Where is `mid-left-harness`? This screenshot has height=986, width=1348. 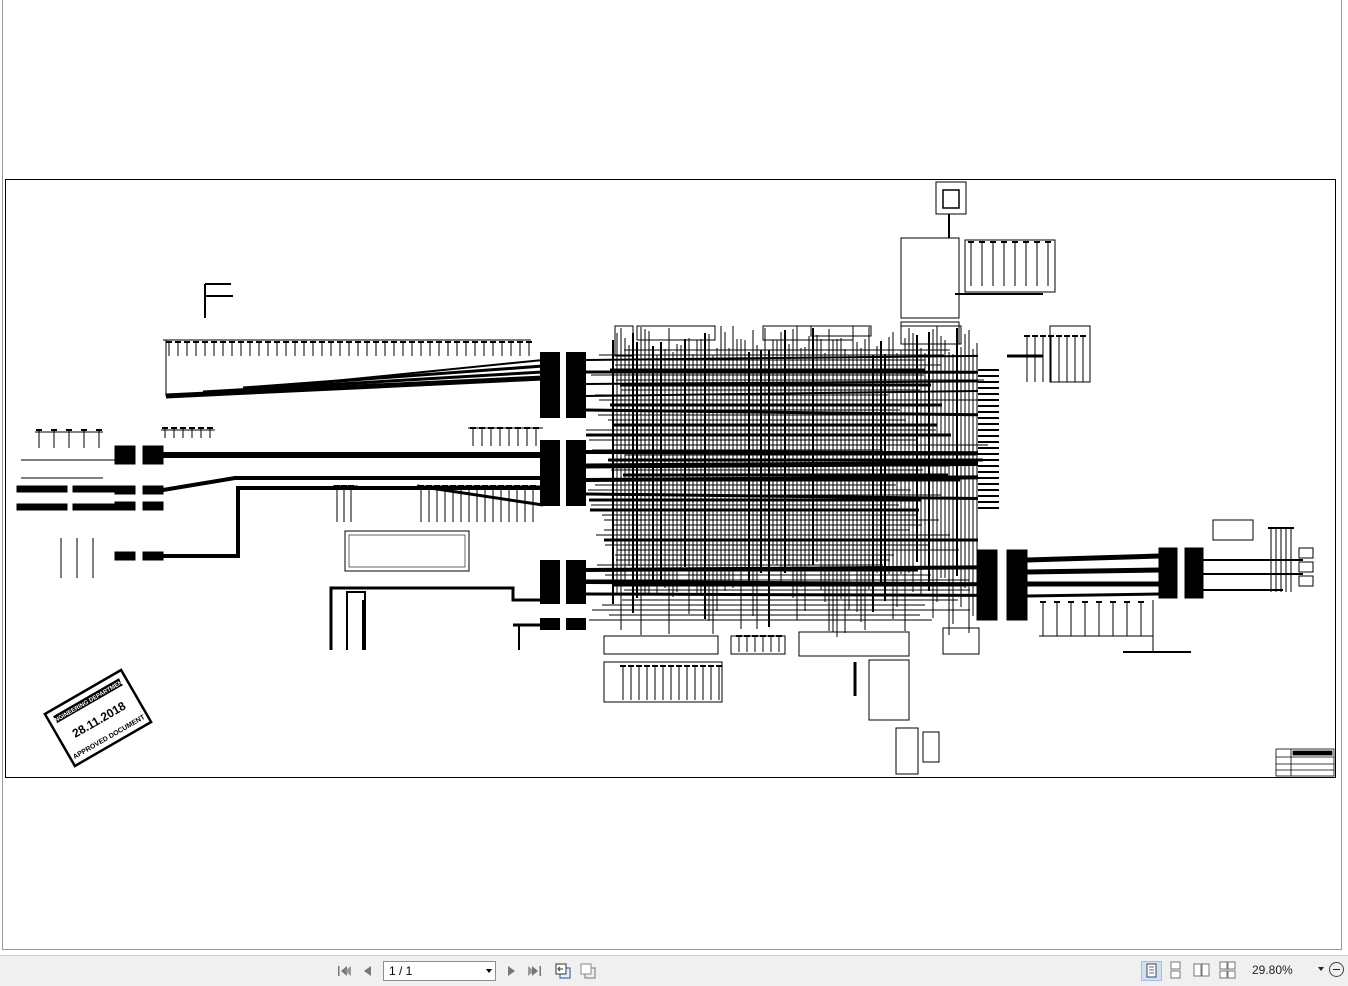 mid-left-harness is located at coordinates (352, 538).